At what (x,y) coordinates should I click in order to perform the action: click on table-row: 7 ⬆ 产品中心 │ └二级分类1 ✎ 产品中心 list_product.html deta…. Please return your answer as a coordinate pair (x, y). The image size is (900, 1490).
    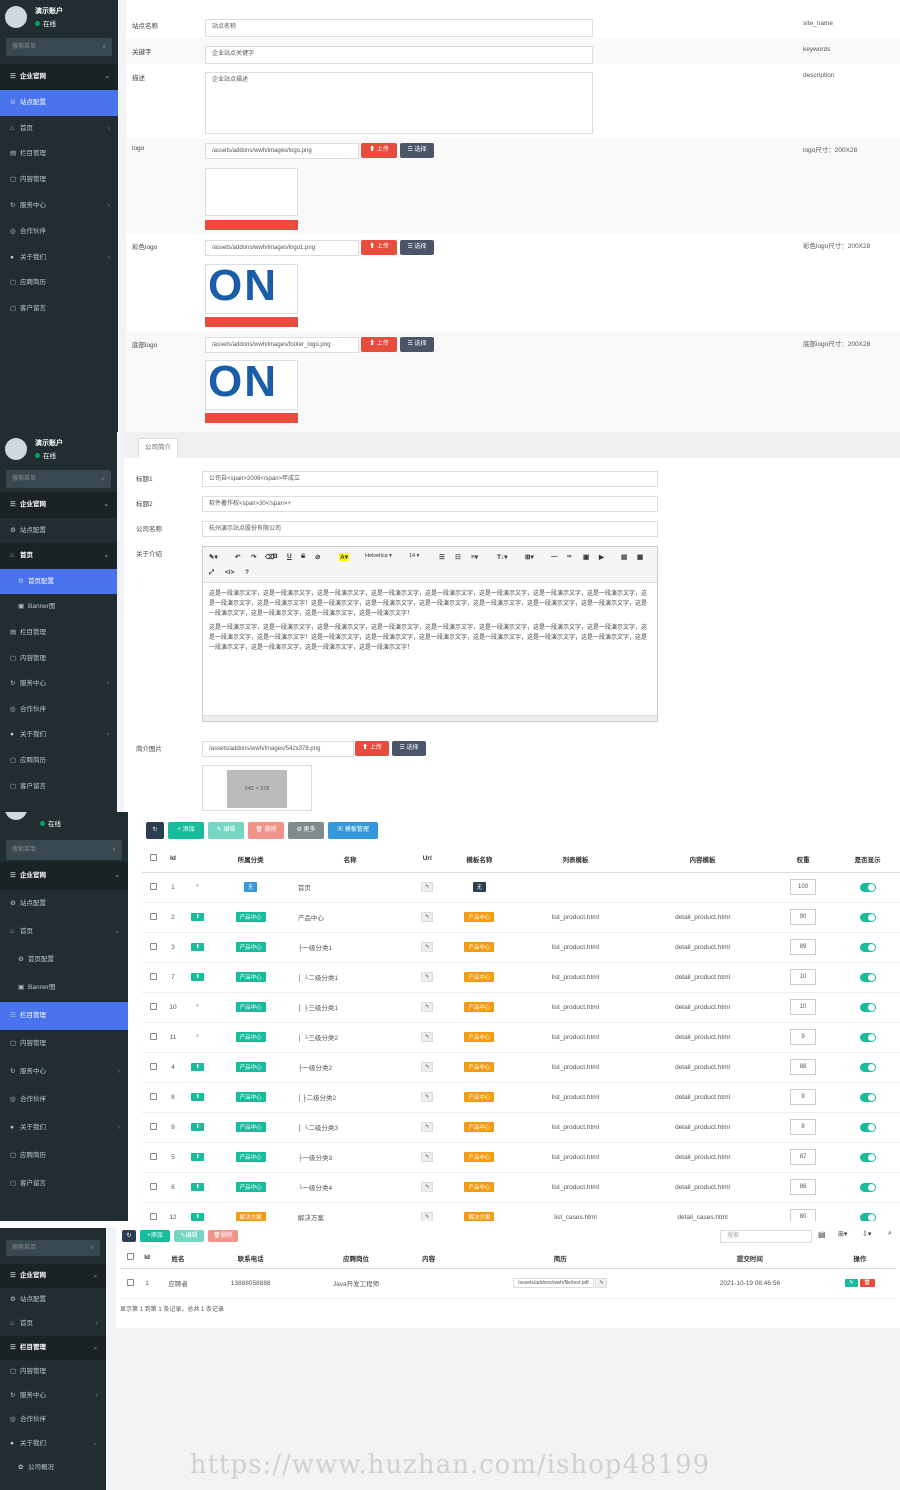
    Looking at the image, I should click on (521, 977).